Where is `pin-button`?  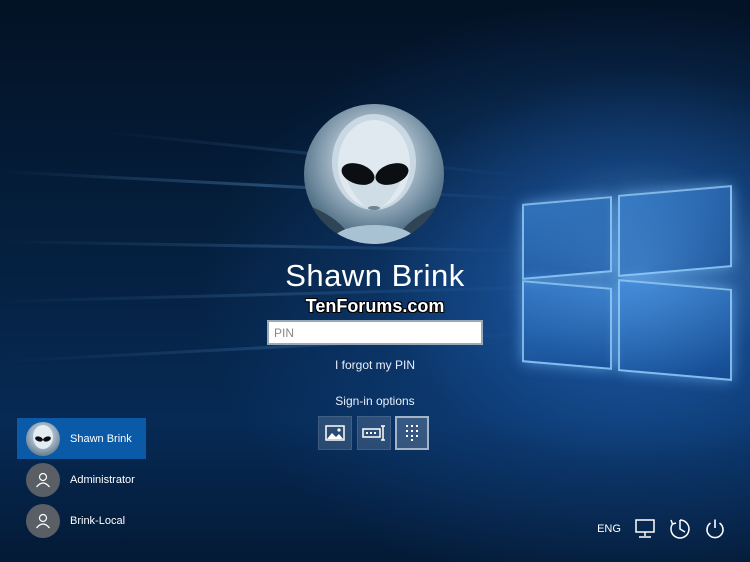 pin-button is located at coordinates (412, 433).